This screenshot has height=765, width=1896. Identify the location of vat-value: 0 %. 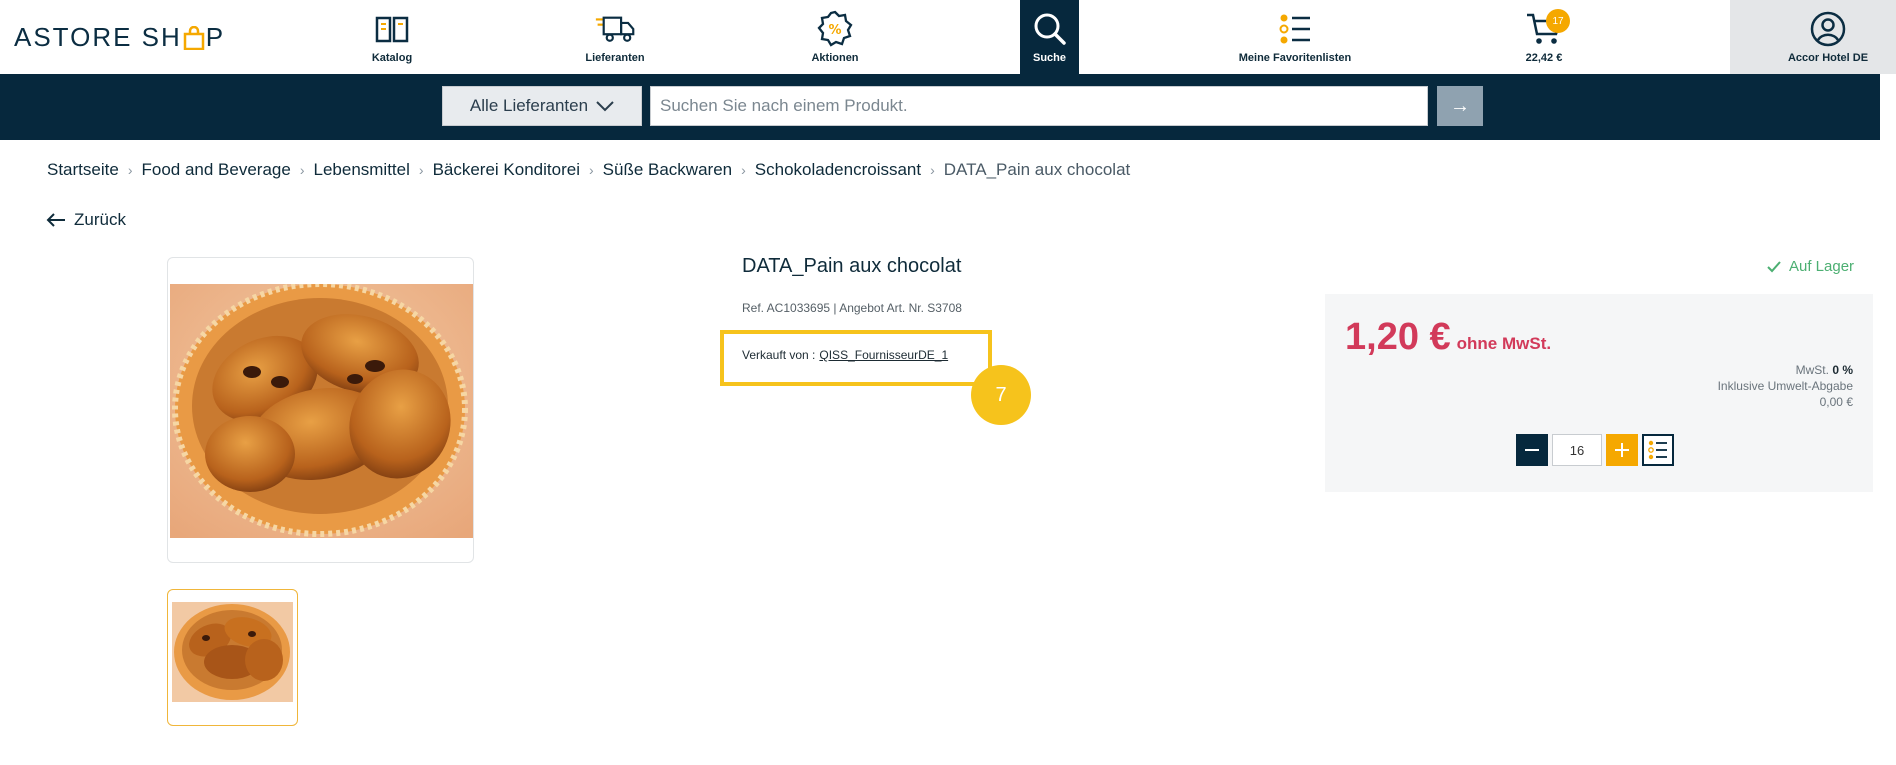
(1842, 370).